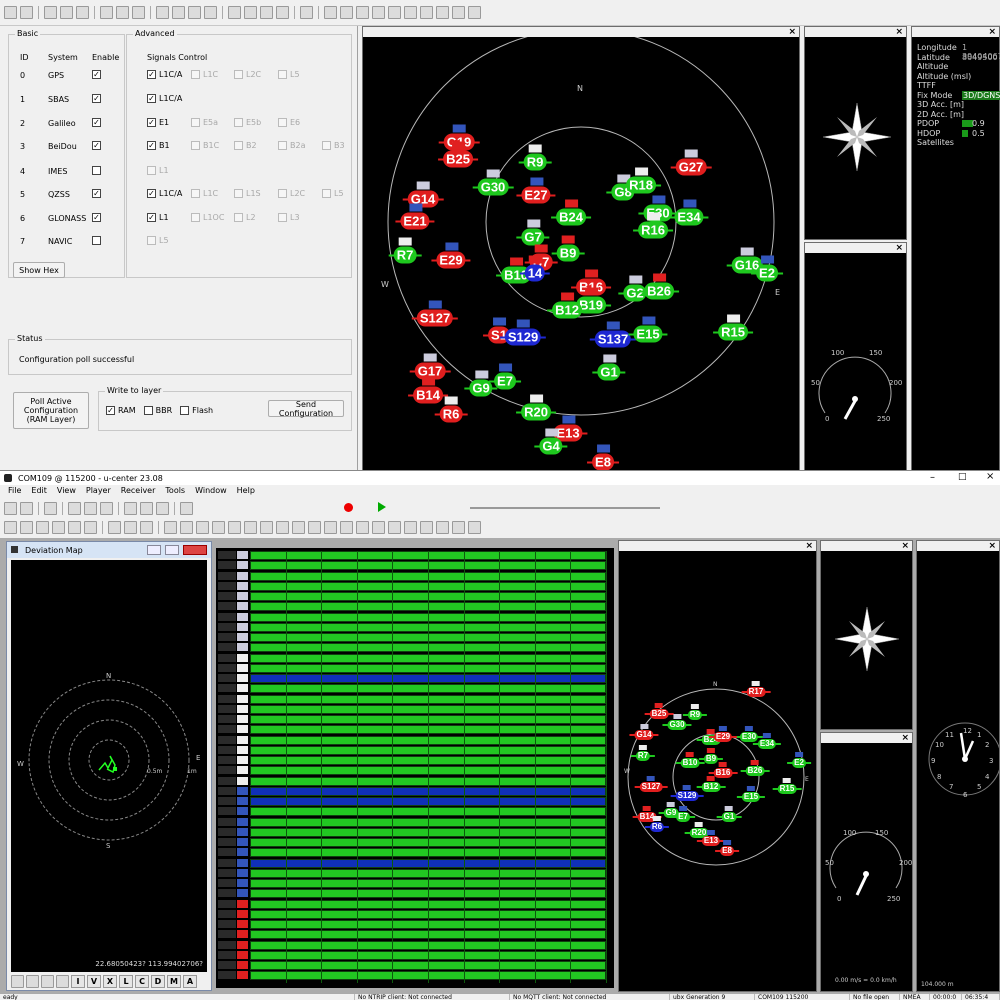 Image resolution: width=1000 pixels, height=1000 pixels. What do you see at coordinates (164, 98) in the screenshot?
I see `signal-checkbox: ✓ L1C/A` at bounding box center [164, 98].